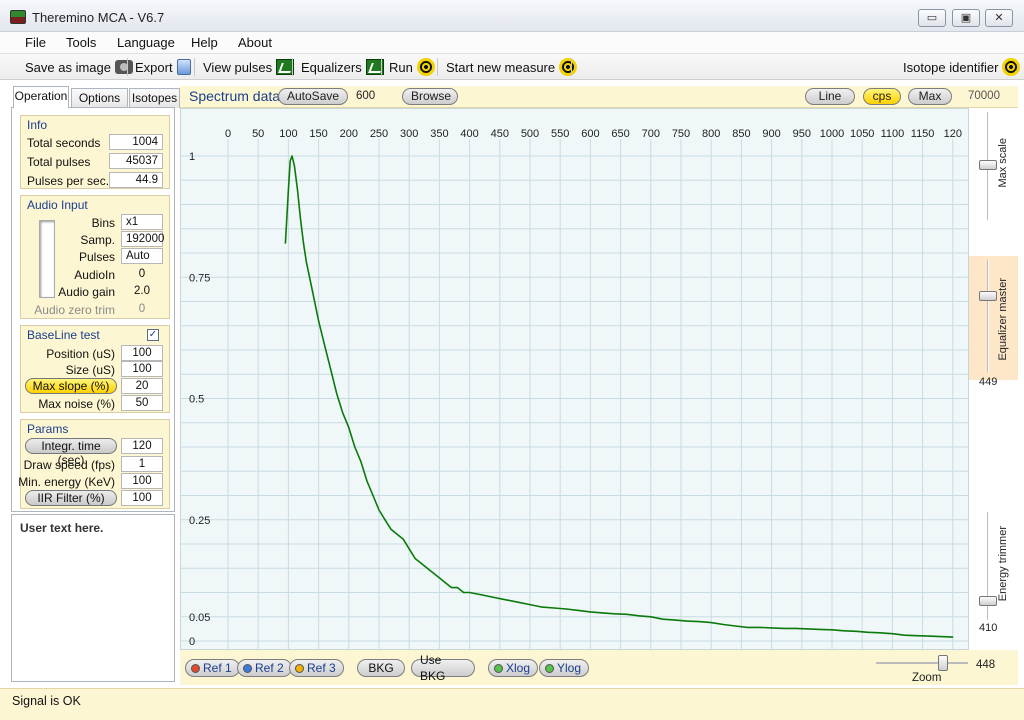 Image resolution: width=1024 pixels, height=720 pixels. I want to click on pulses-label: Pulses, so click(96, 257).